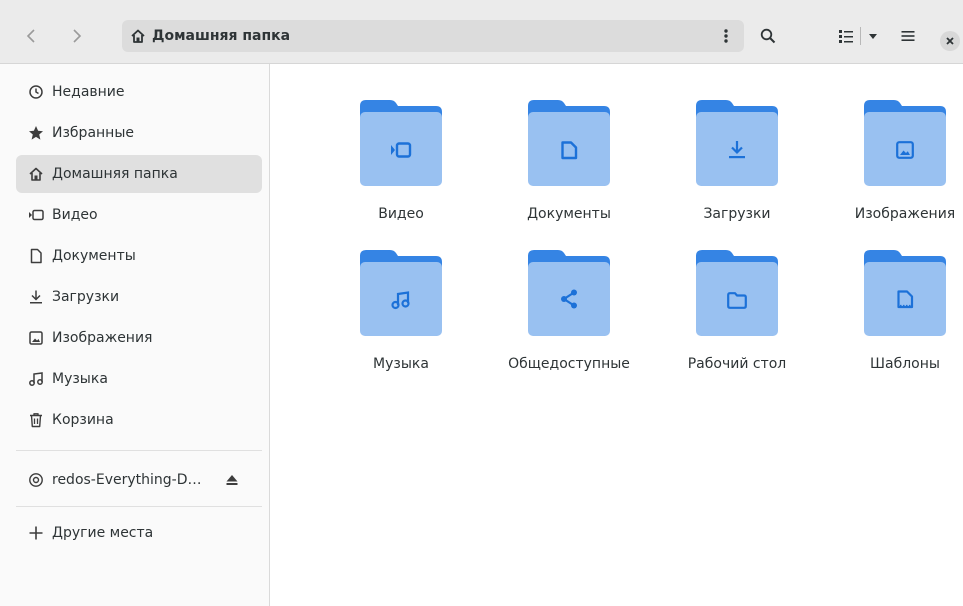  I want to click on folder-pictures: Изображения, so click(894, 175).